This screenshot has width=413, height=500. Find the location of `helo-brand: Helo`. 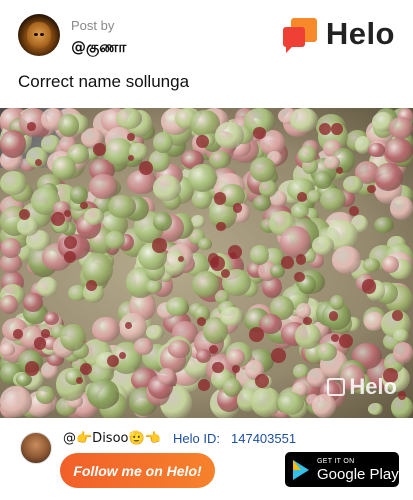

helo-brand: Helo is located at coordinates (338, 34).